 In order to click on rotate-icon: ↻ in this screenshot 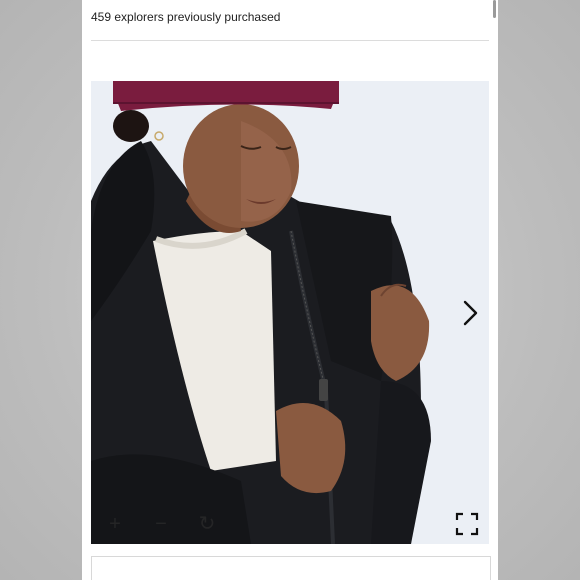, I will do `click(207, 524)`.